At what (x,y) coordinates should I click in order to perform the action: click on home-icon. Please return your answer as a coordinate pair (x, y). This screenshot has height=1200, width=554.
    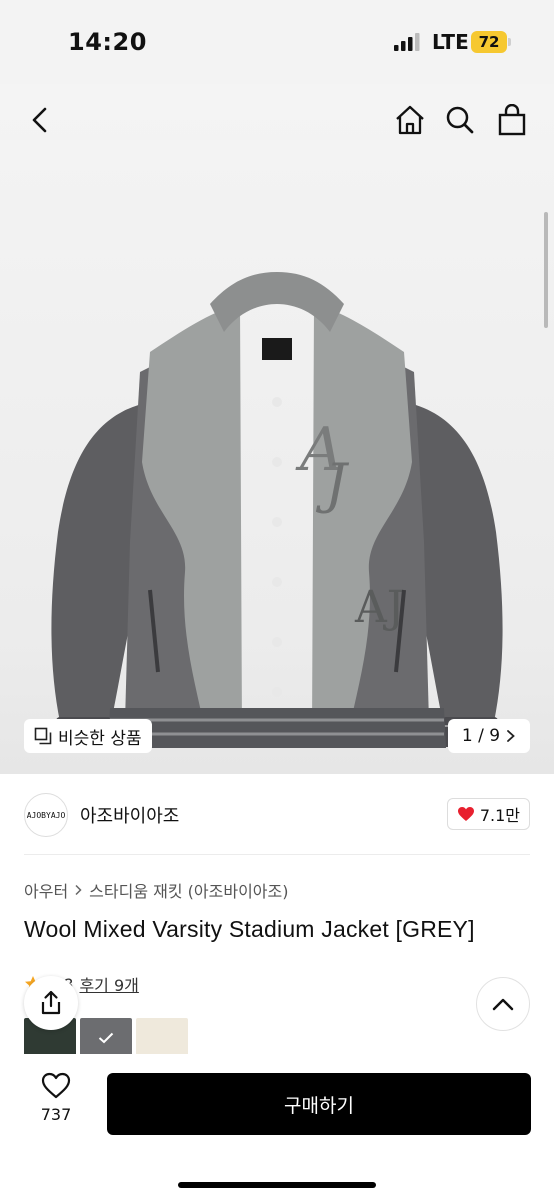
    Looking at the image, I should click on (410, 120).